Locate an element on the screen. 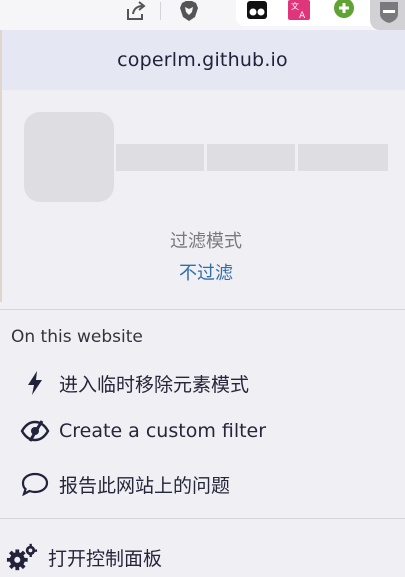  site-domain-header: coperlm.github.io is located at coordinates (202, 60).